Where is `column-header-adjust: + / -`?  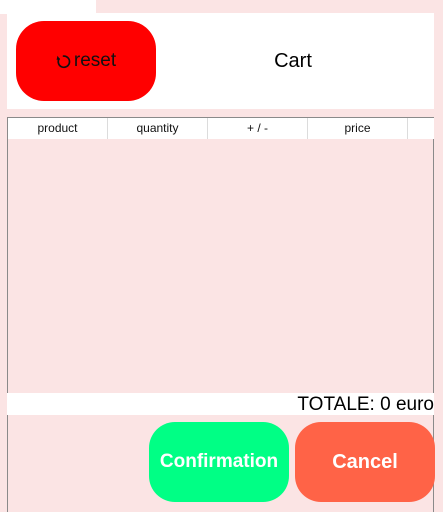 column-header-adjust: + / - is located at coordinates (258, 128).